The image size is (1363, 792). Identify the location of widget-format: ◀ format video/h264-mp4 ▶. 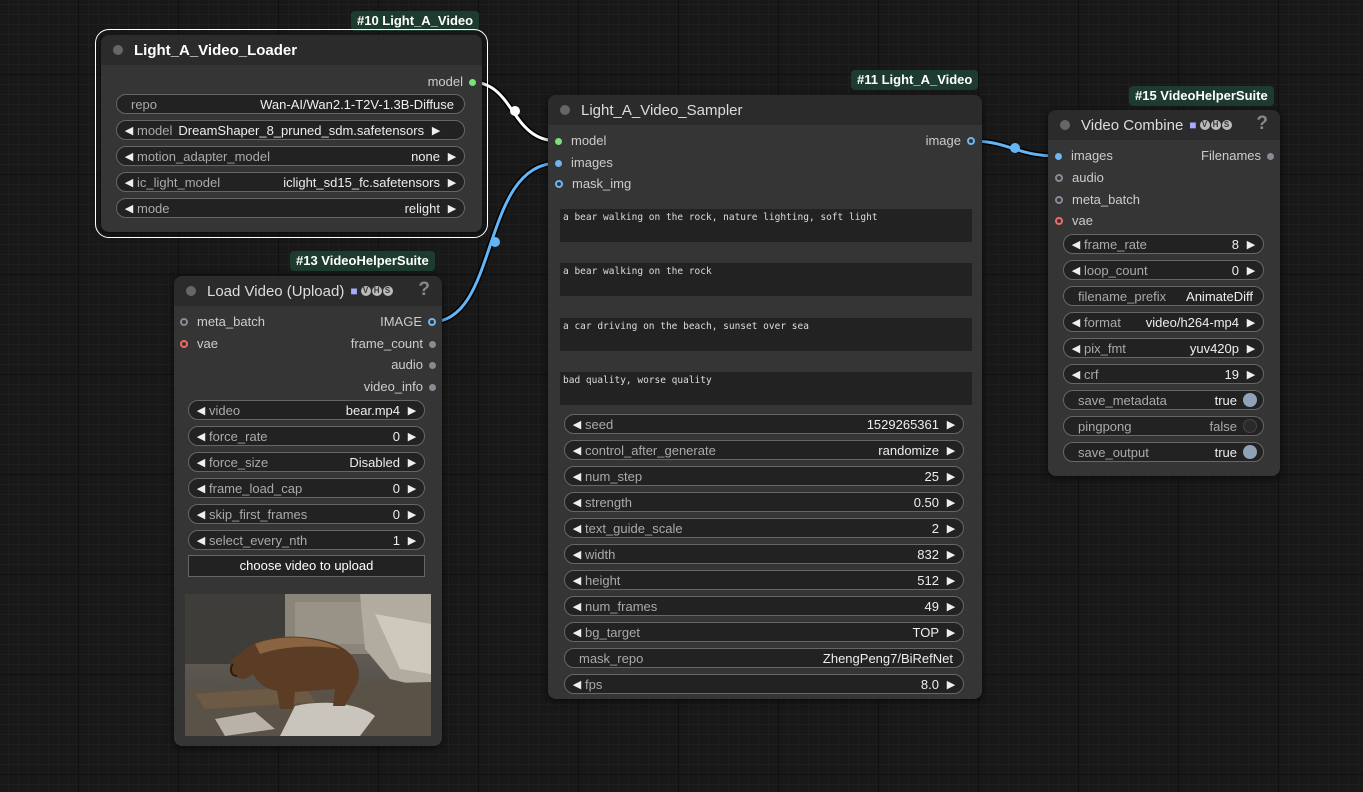
(1163, 322).